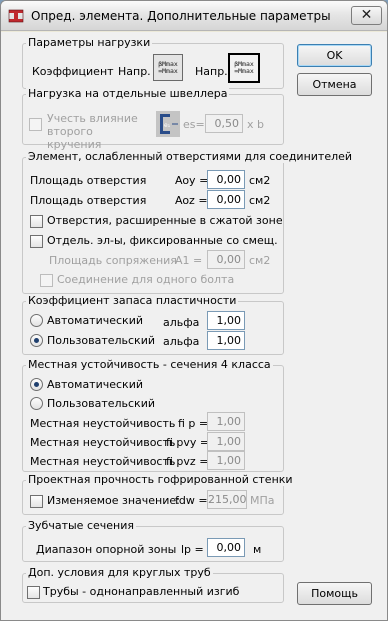  I want to click on aoy-input: 0,00, so click(226, 179).